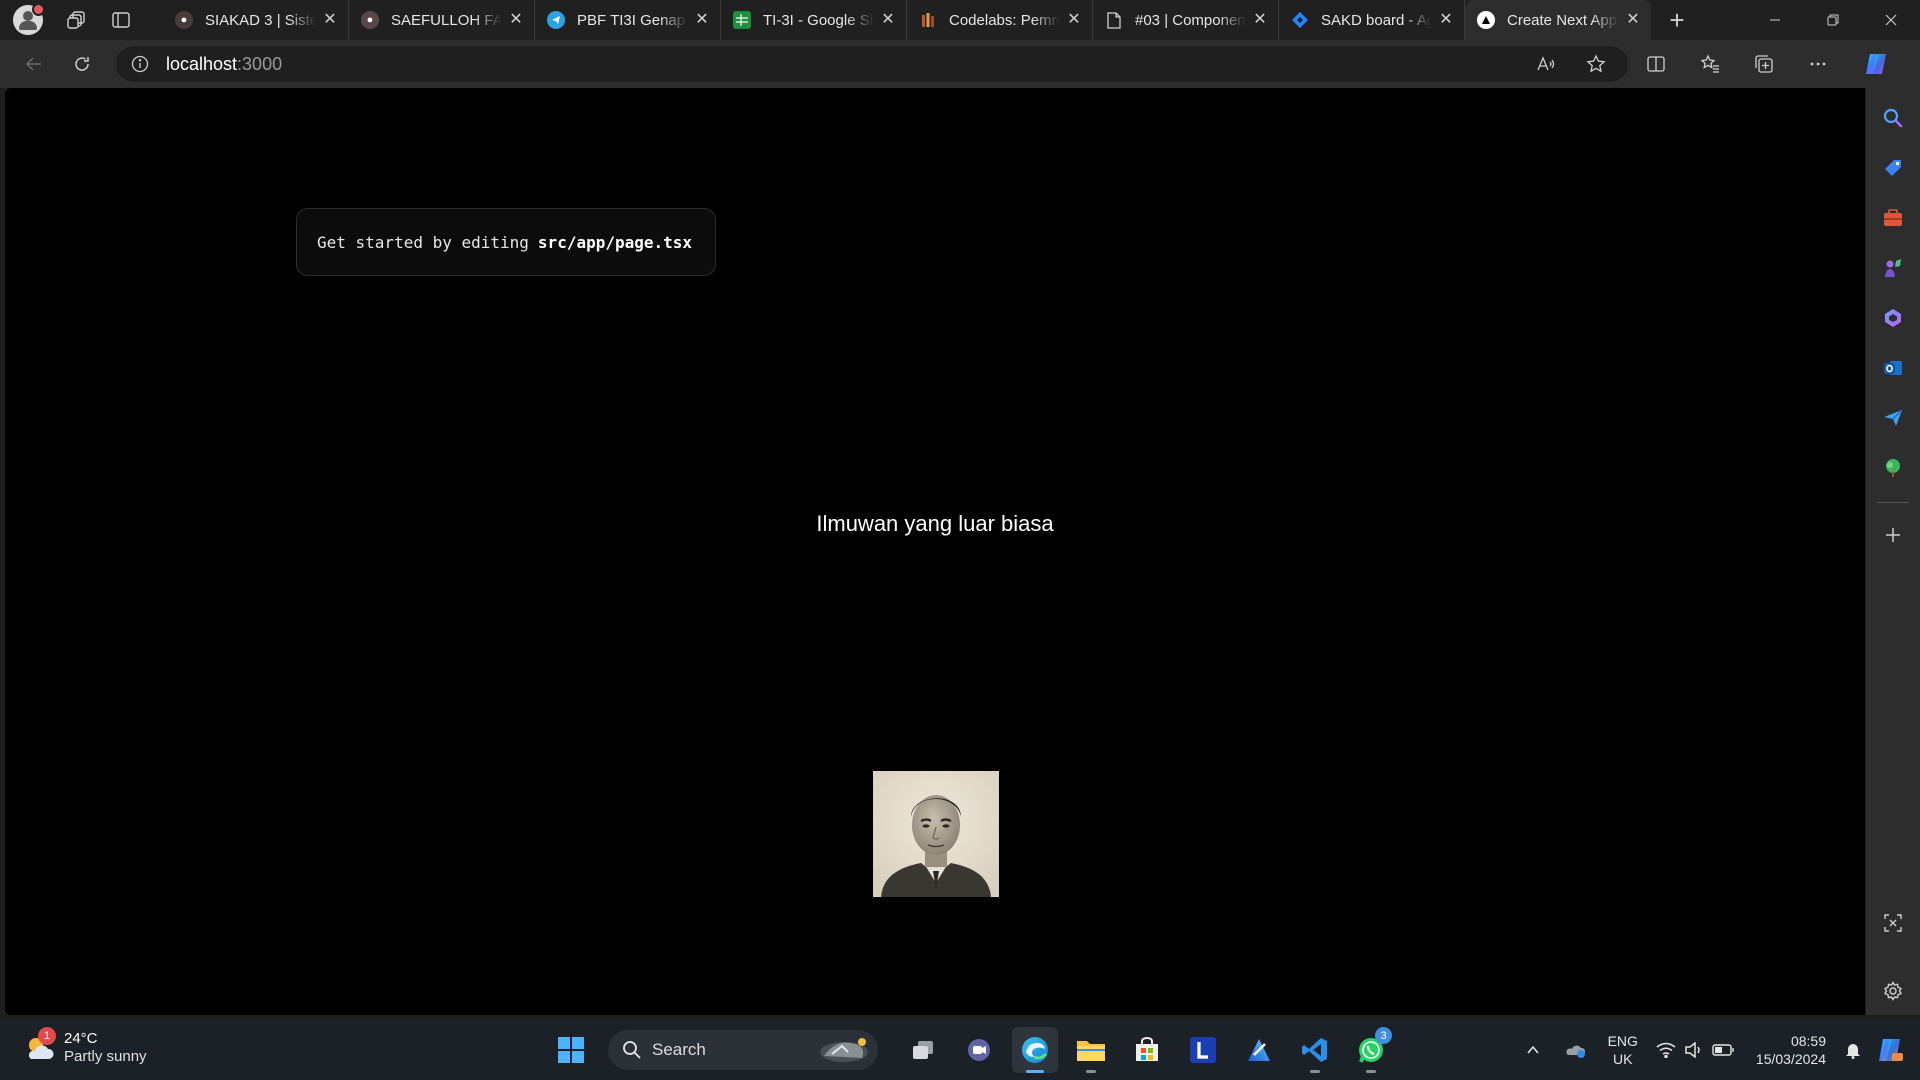  I want to click on tab-telegram: PBF TI3I Genap ✕, so click(628, 20).